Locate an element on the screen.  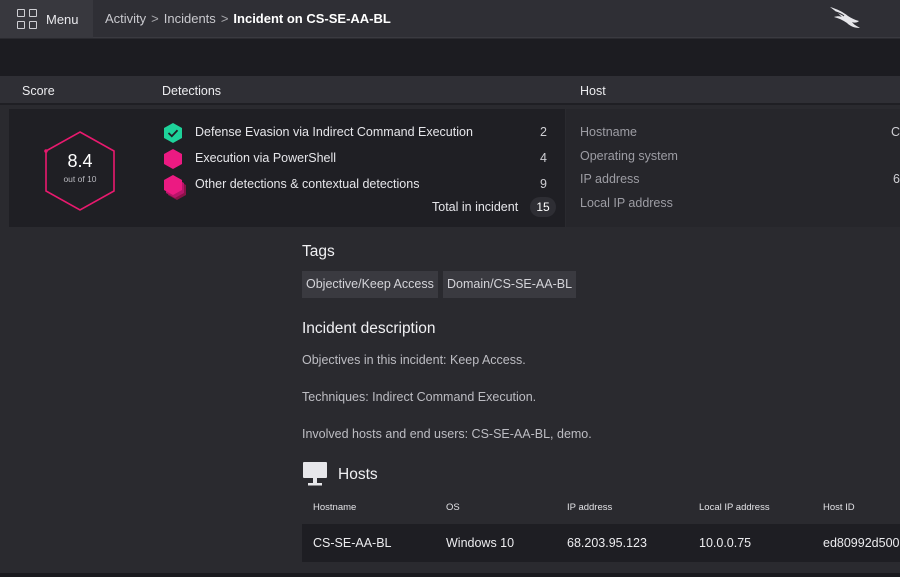
hosts-col-os: OS is located at coordinates (453, 507).